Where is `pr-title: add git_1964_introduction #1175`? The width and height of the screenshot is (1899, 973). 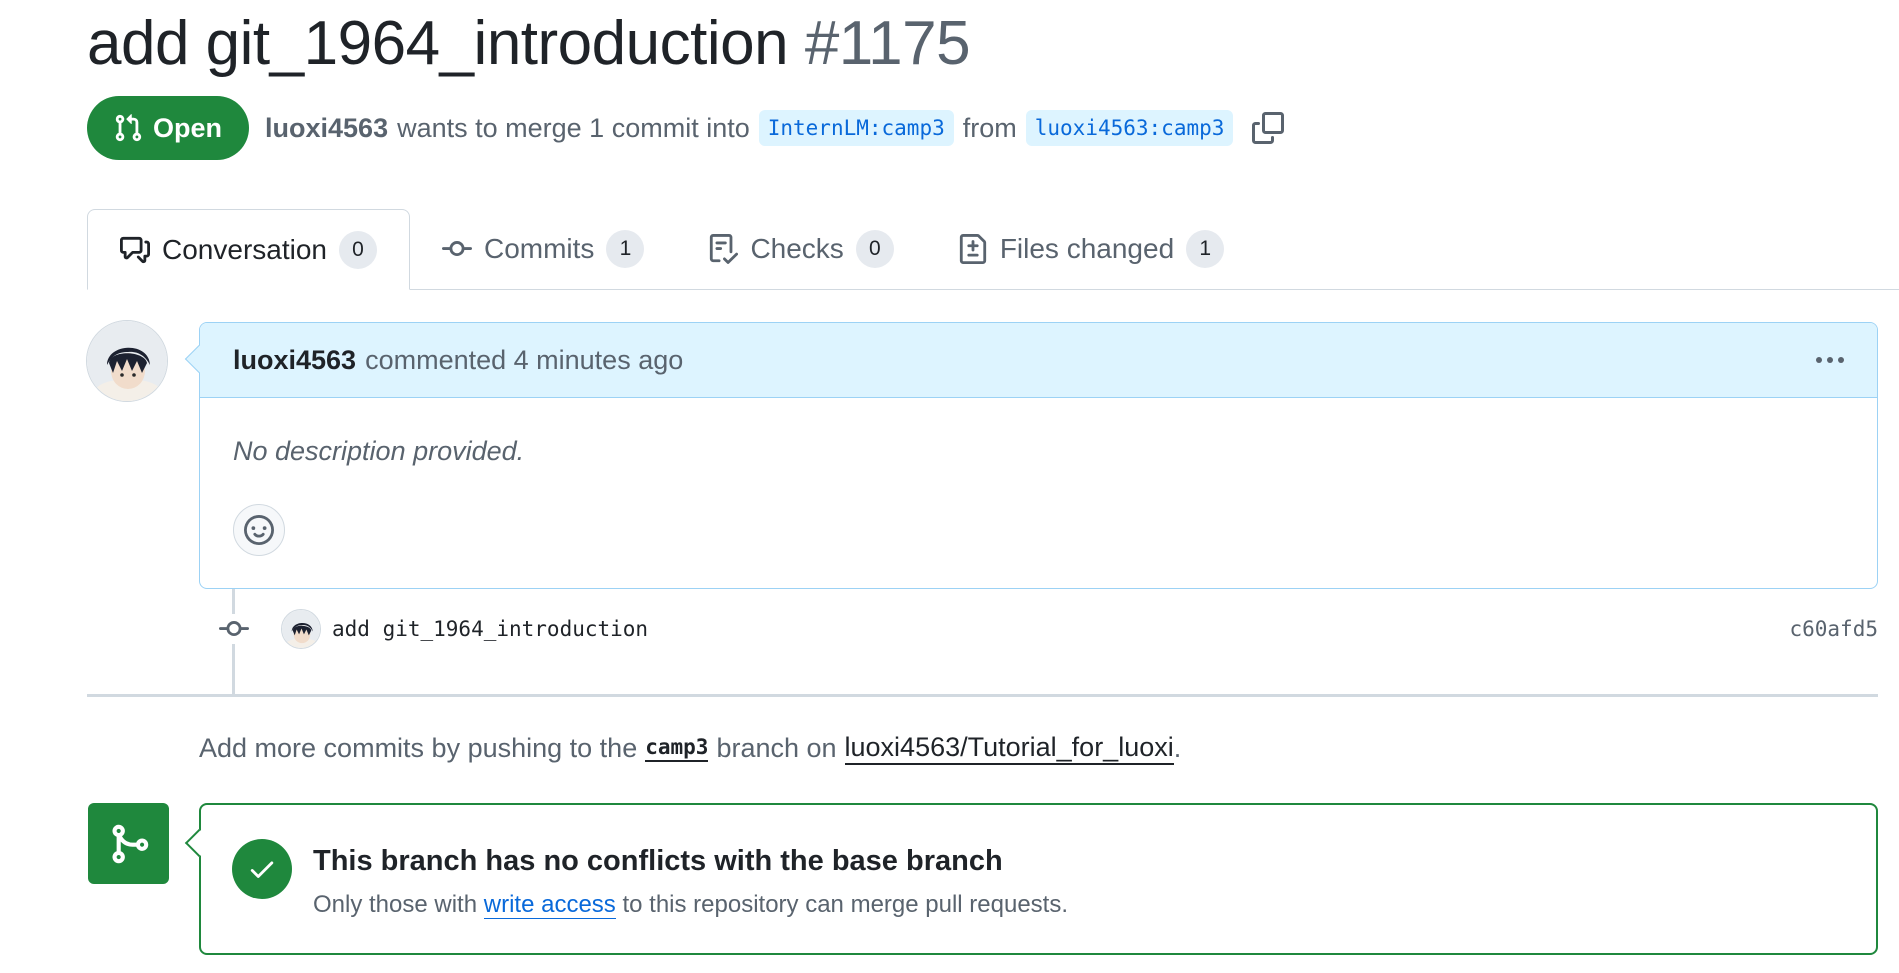
pr-title: add git_1964_introduction #1175 is located at coordinates (529, 43).